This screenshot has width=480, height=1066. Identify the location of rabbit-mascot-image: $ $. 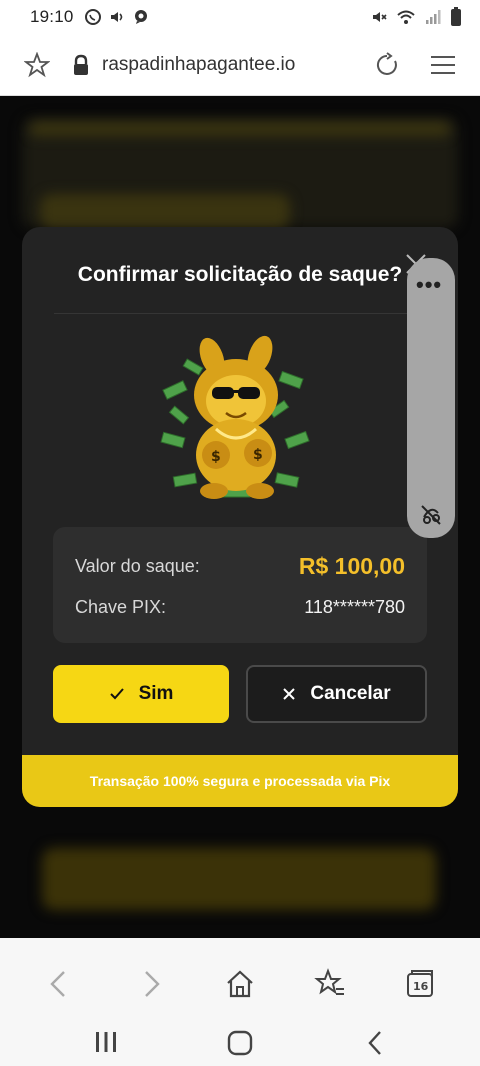
(235, 417).